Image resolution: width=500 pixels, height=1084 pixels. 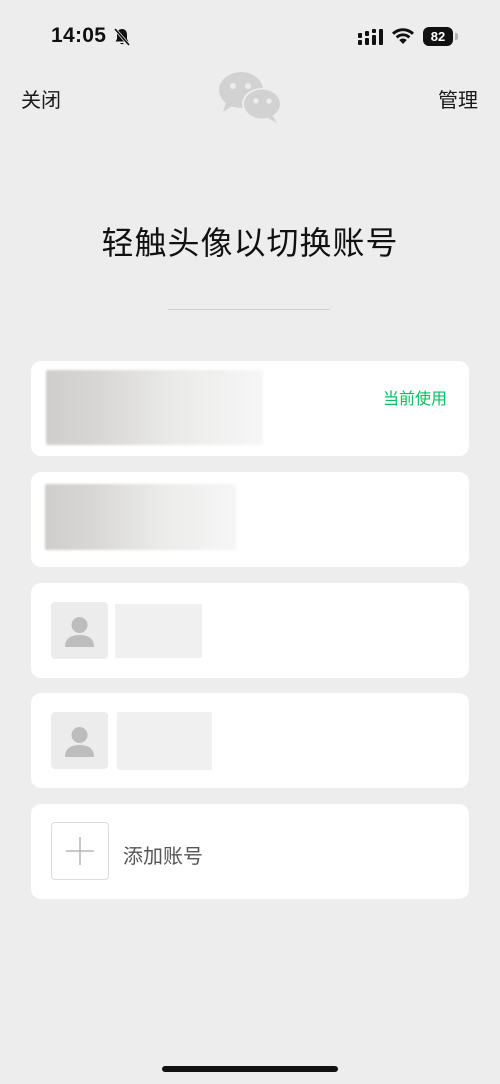 I want to click on page-title: 轻触头像以切换账号, so click(x=250, y=243).